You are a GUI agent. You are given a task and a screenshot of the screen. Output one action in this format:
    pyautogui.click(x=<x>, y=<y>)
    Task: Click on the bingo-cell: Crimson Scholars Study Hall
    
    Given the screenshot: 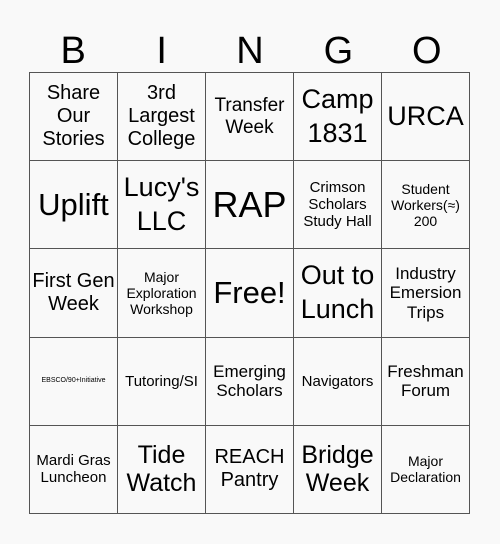 What is the action you would take?
    pyautogui.click(x=338, y=205)
    